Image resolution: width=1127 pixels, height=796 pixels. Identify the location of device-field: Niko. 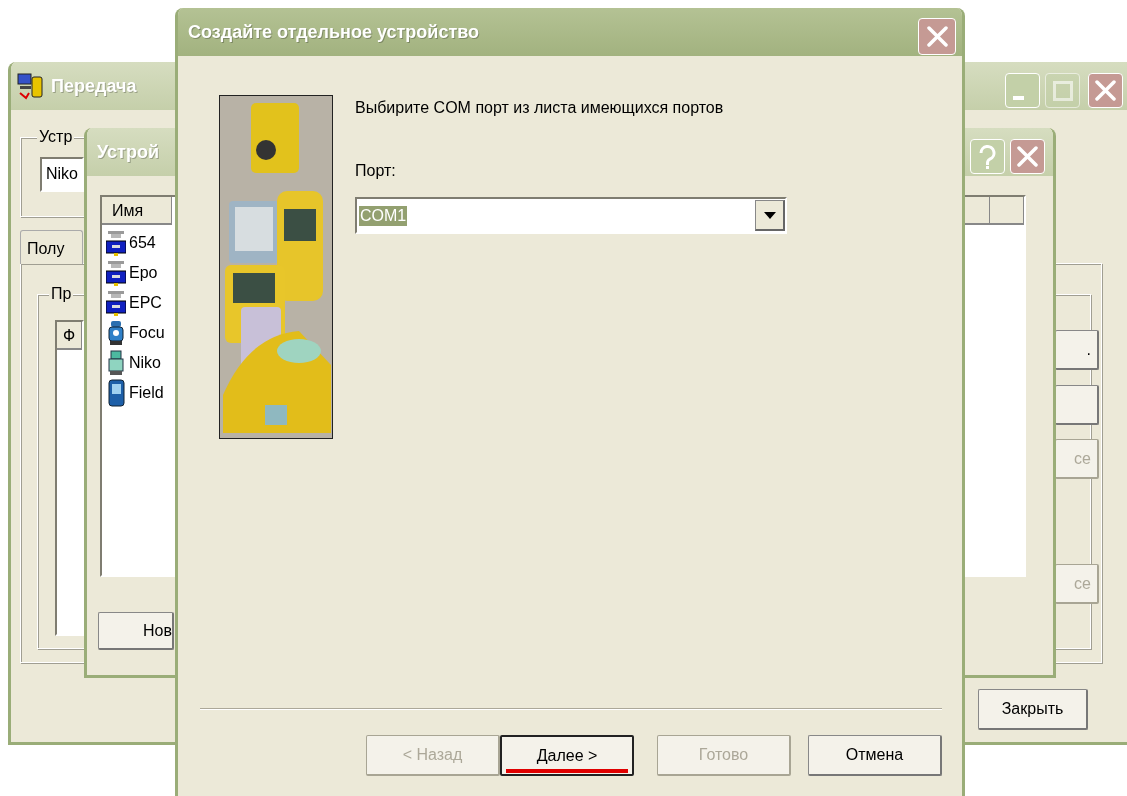
(62, 174).